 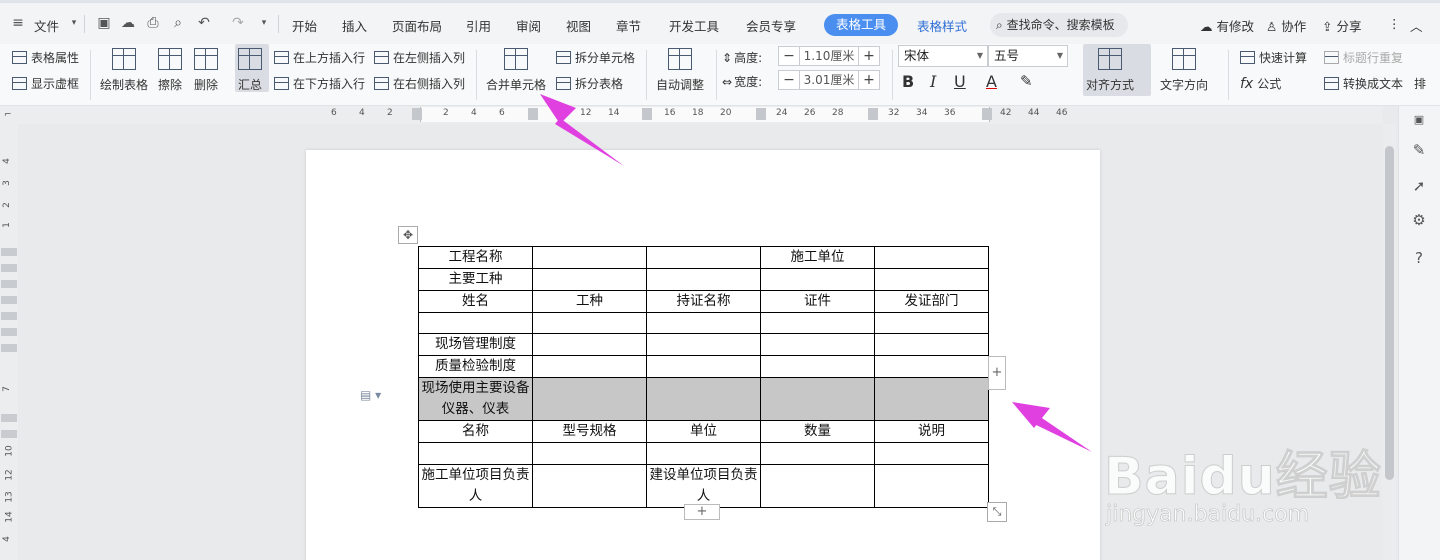 What do you see at coordinates (206, 70) in the screenshot?
I see `delete-button: 删除` at bounding box center [206, 70].